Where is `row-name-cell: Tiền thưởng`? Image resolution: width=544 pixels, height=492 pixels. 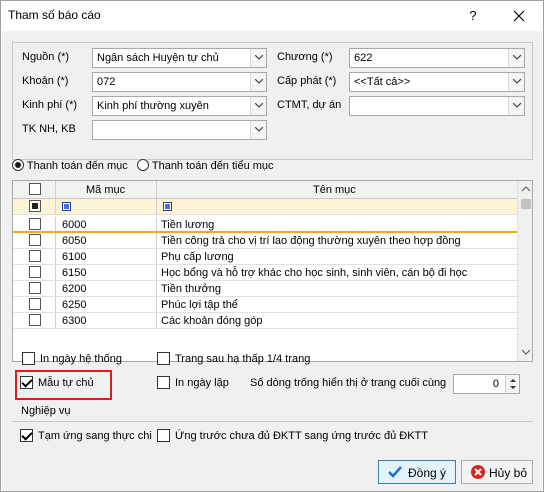
row-name-cell: Tiền thưởng is located at coordinates (336, 288).